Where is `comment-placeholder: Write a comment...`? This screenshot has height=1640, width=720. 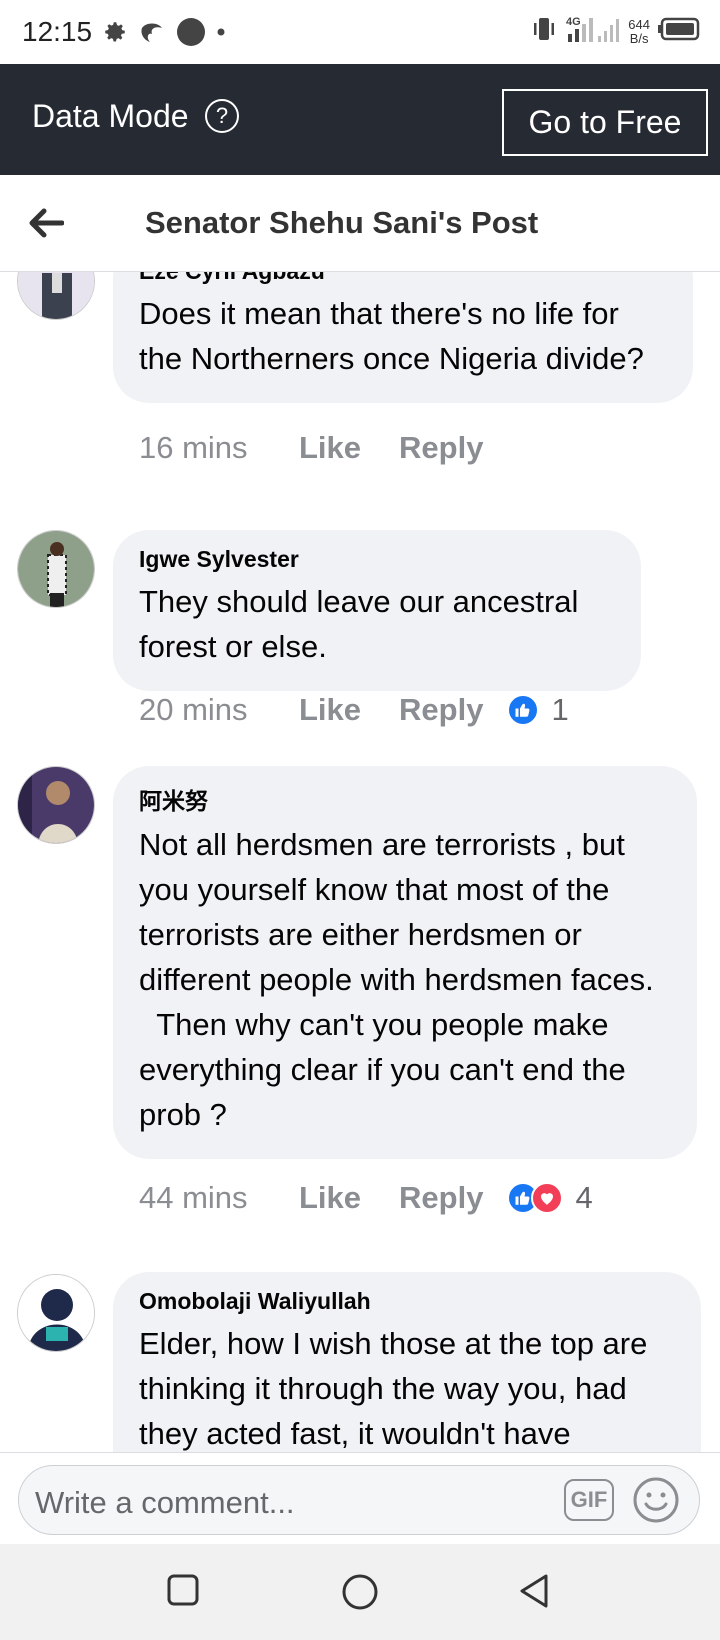
comment-placeholder: Write a comment... is located at coordinates (165, 1503).